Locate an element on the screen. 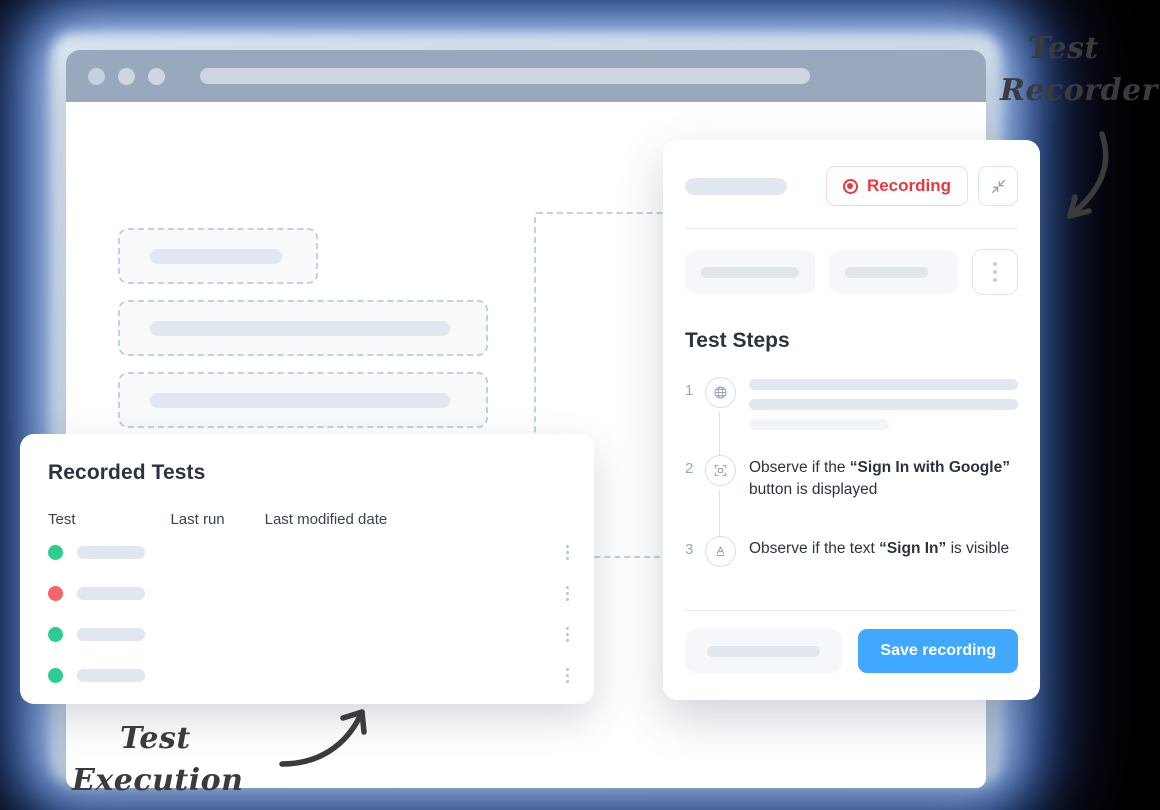 The height and width of the screenshot is (810, 1160). step-content: Observe if the text “Sign In” is visible is located at coordinates (883, 562).